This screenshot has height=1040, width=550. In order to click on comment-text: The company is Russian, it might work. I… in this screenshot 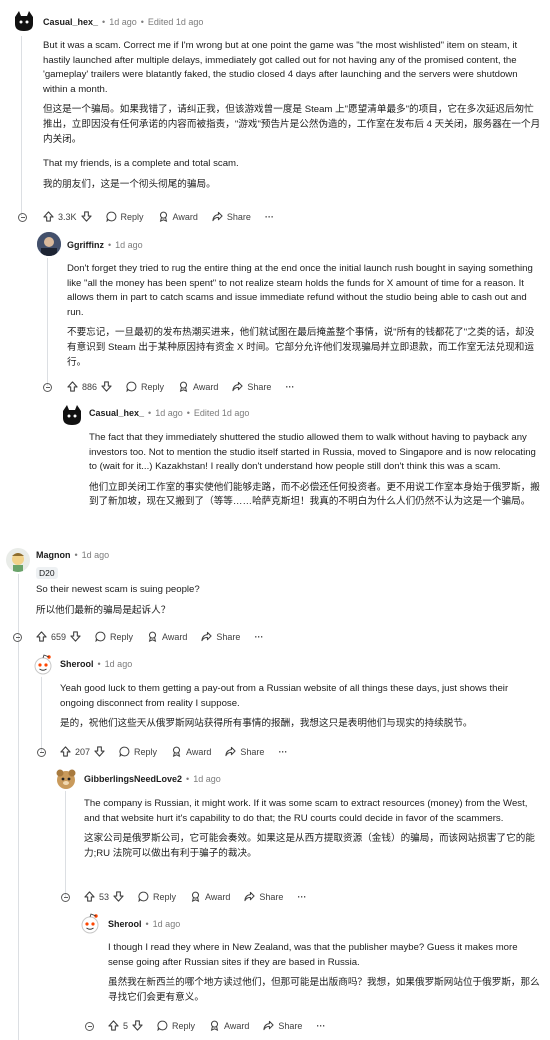, I will do `click(306, 811)`.